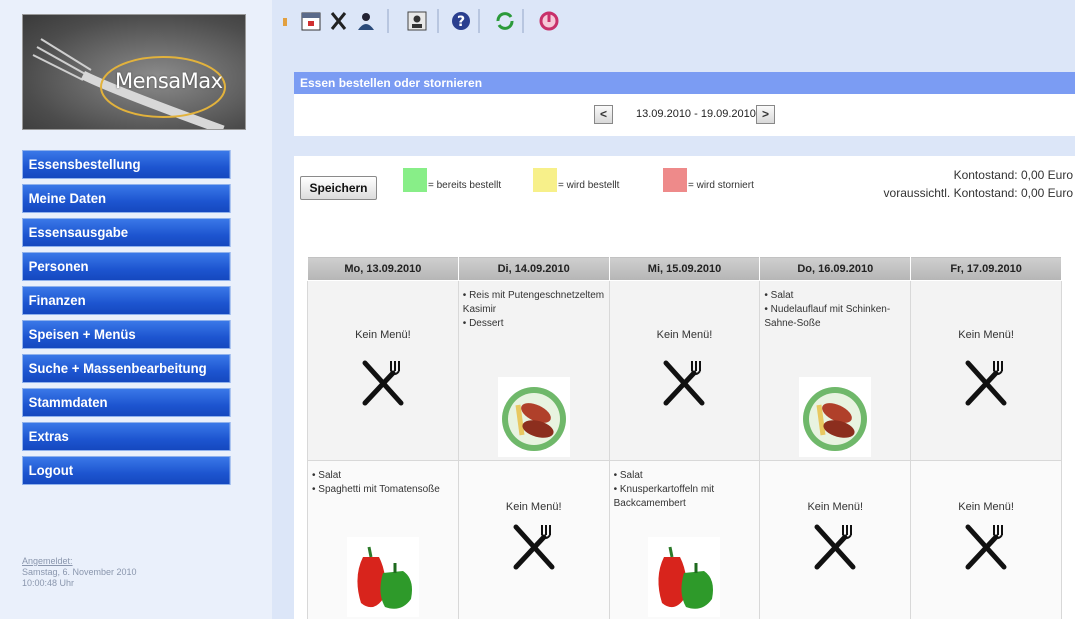 This screenshot has width=1075, height=619. What do you see at coordinates (684, 83) in the screenshot?
I see `page-title: Essen bestellen oder stornieren` at bounding box center [684, 83].